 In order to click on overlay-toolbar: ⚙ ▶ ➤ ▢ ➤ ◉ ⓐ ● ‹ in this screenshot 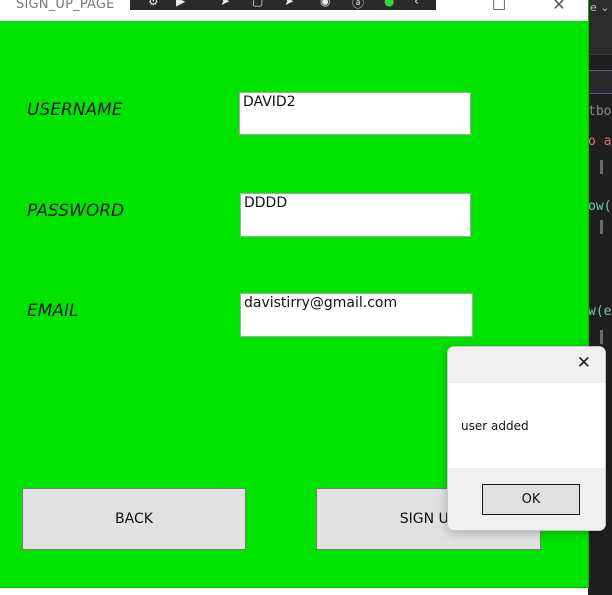, I will do `click(283, 5)`.